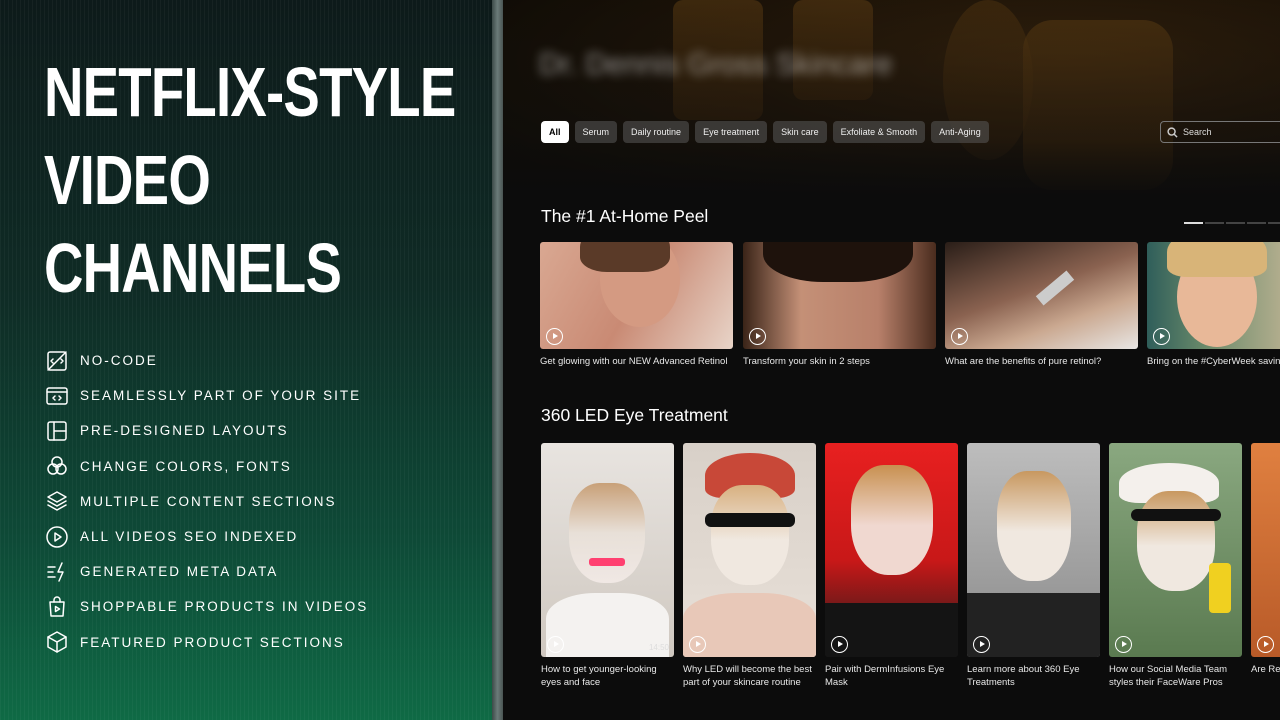  I want to click on headline-line-2: VIDEO, so click(127, 180).